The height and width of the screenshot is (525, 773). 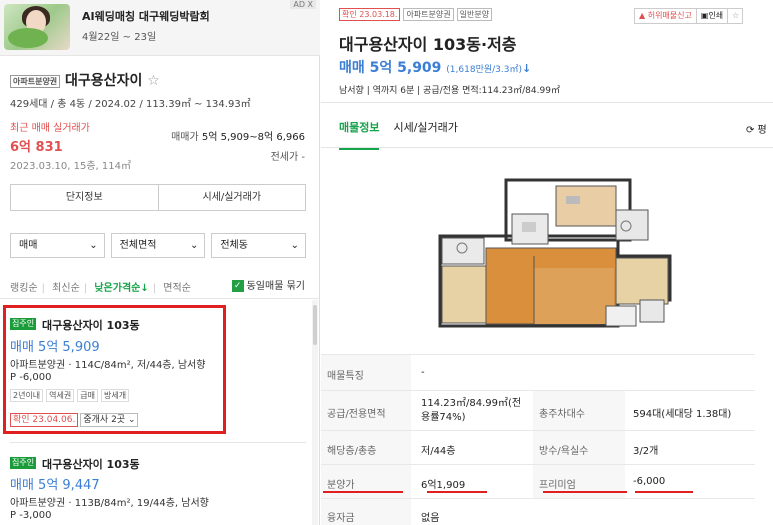 What do you see at coordinates (121, 288) in the screenshot?
I see `sort-low-price: 낮은가격순↓` at bounding box center [121, 288].